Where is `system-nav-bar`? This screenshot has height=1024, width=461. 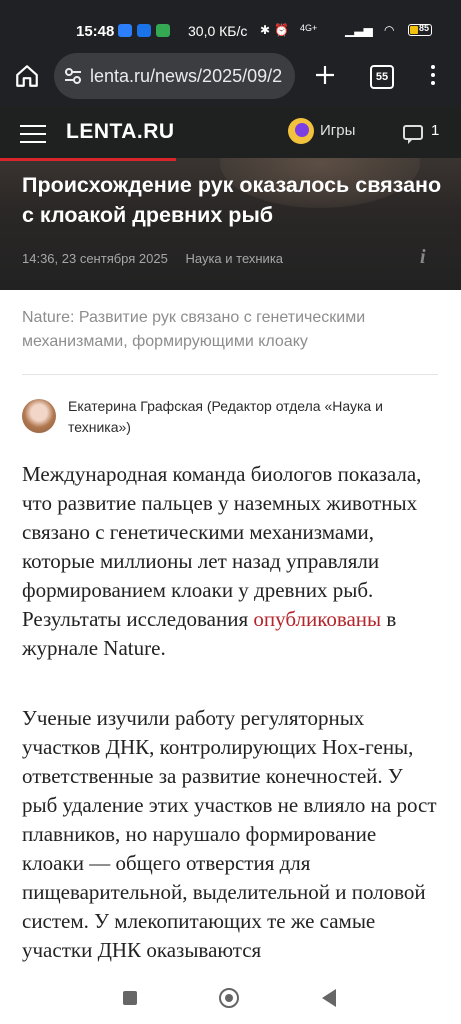 system-nav-bar is located at coordinates (230, 998).